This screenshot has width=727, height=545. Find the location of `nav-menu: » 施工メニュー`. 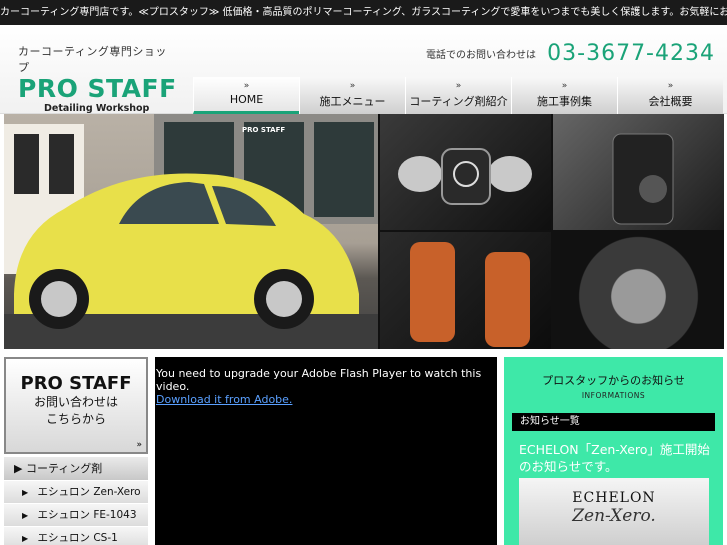

nav-menu: » 施工メニュー is located at coordinates (352, 95).